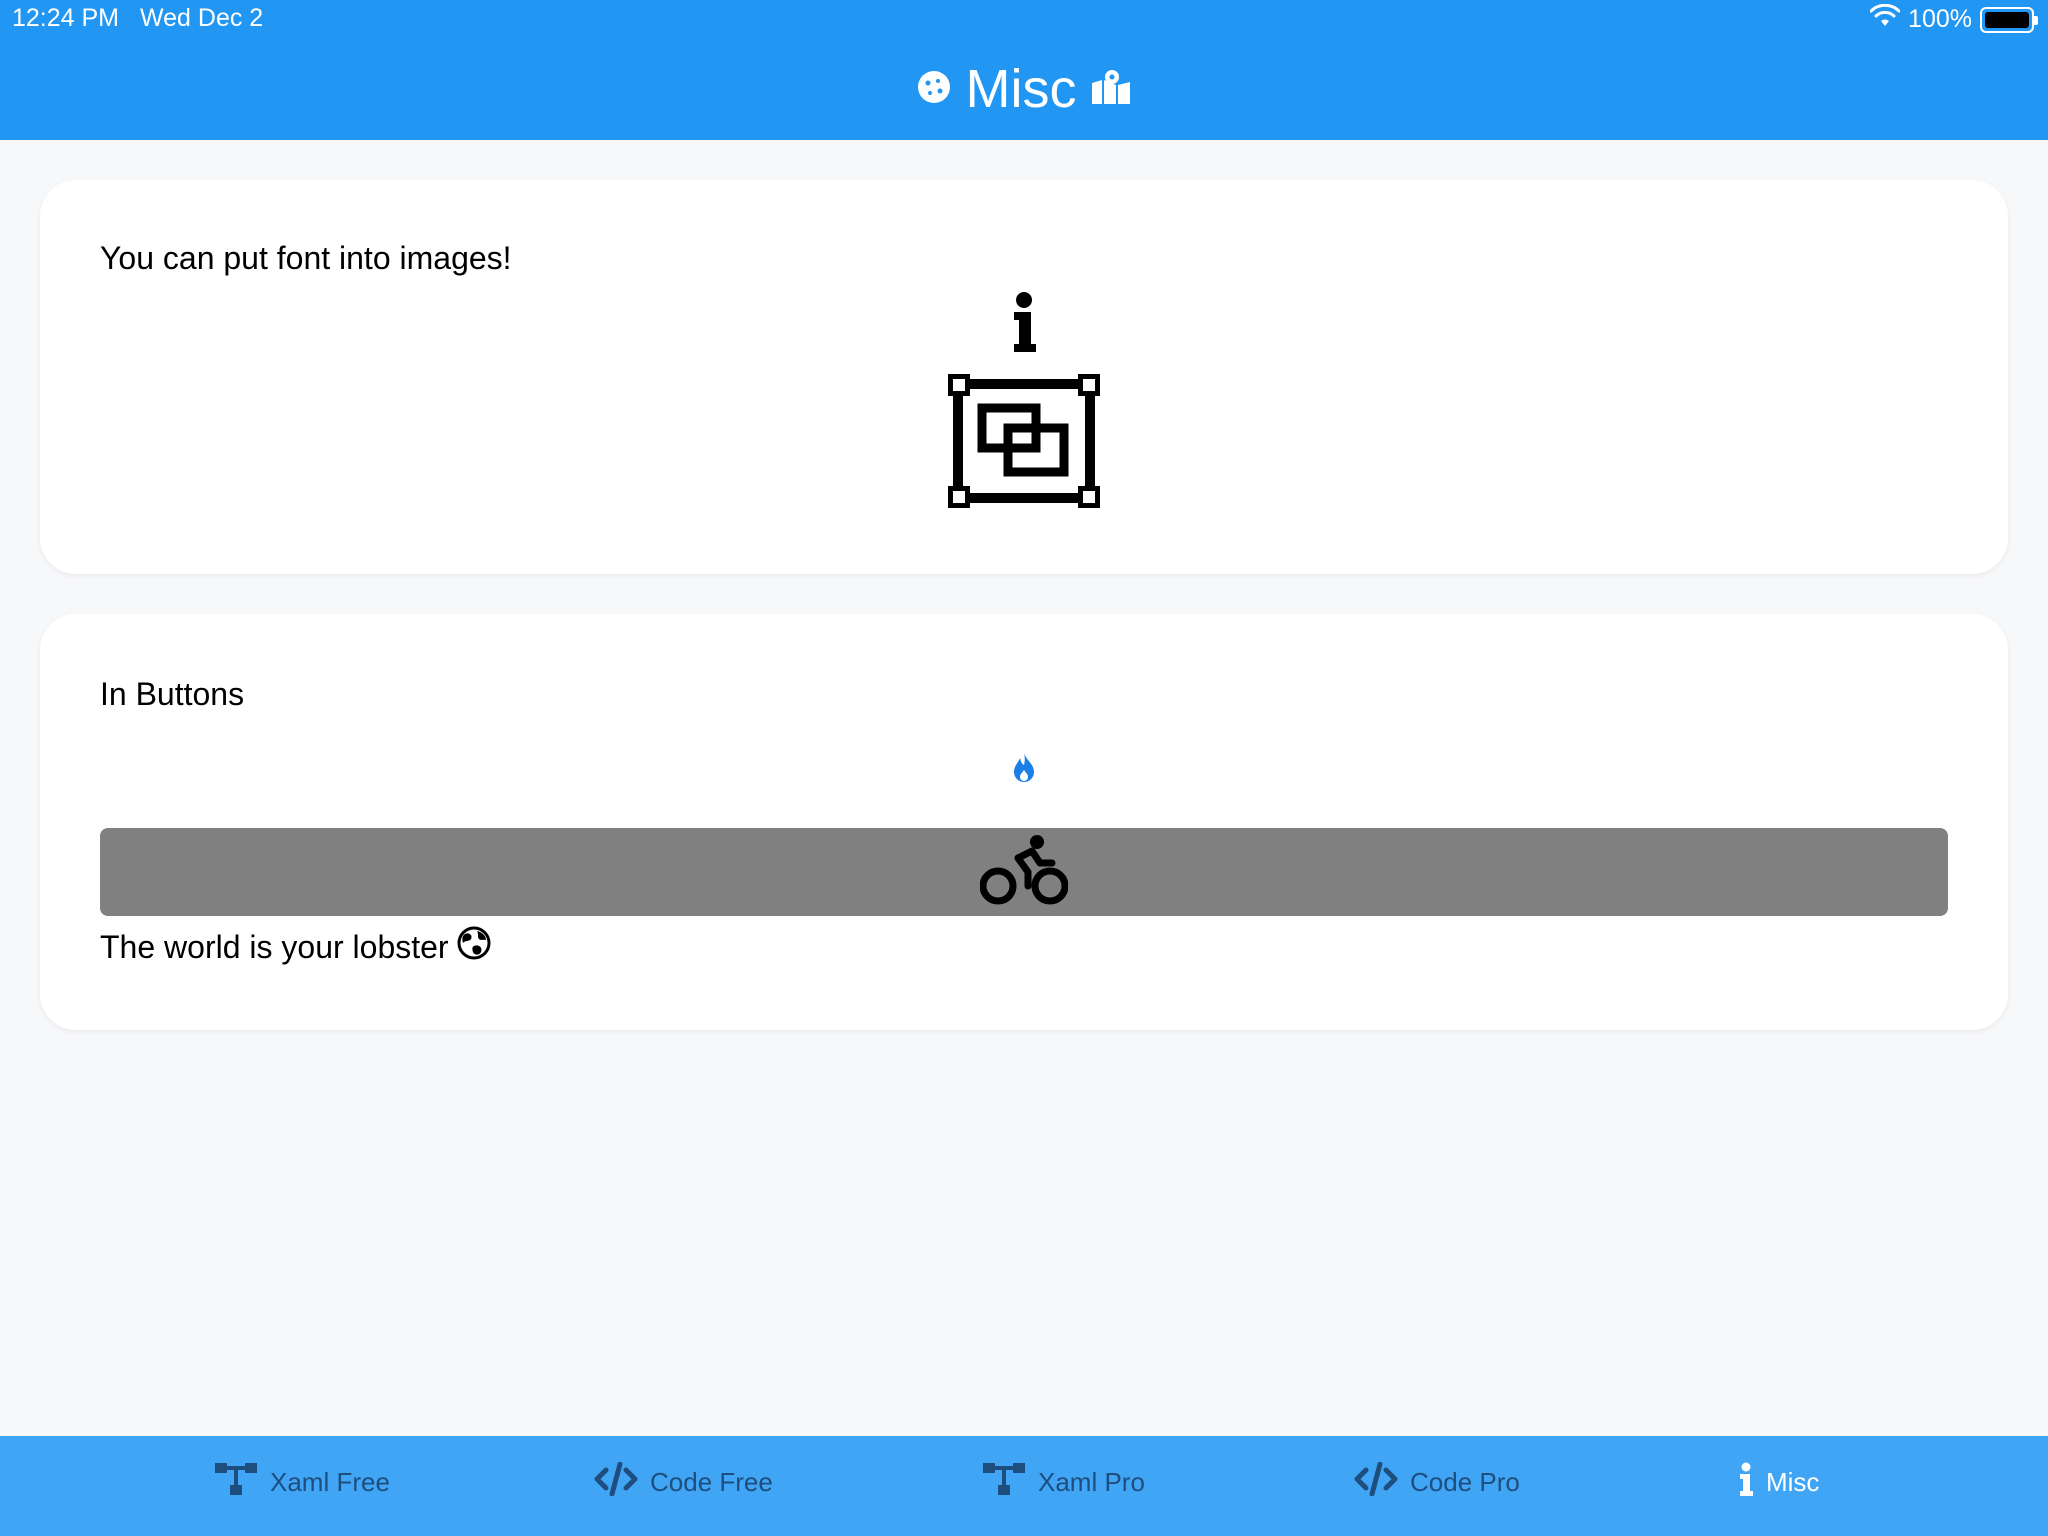  What do you see at coordinates (711, 1482) in the screenshot?
I see `tab-label: Code Free` at bounding box center [711, 1482].